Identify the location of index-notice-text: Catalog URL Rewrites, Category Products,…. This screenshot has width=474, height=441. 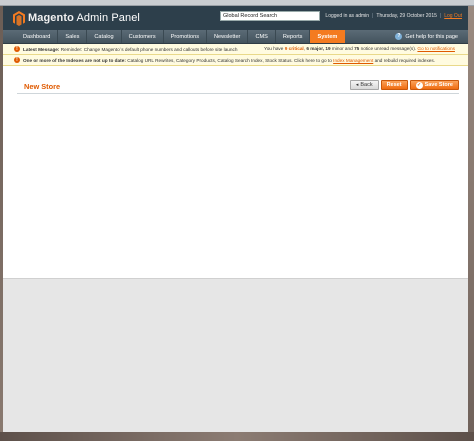
(229, 60).